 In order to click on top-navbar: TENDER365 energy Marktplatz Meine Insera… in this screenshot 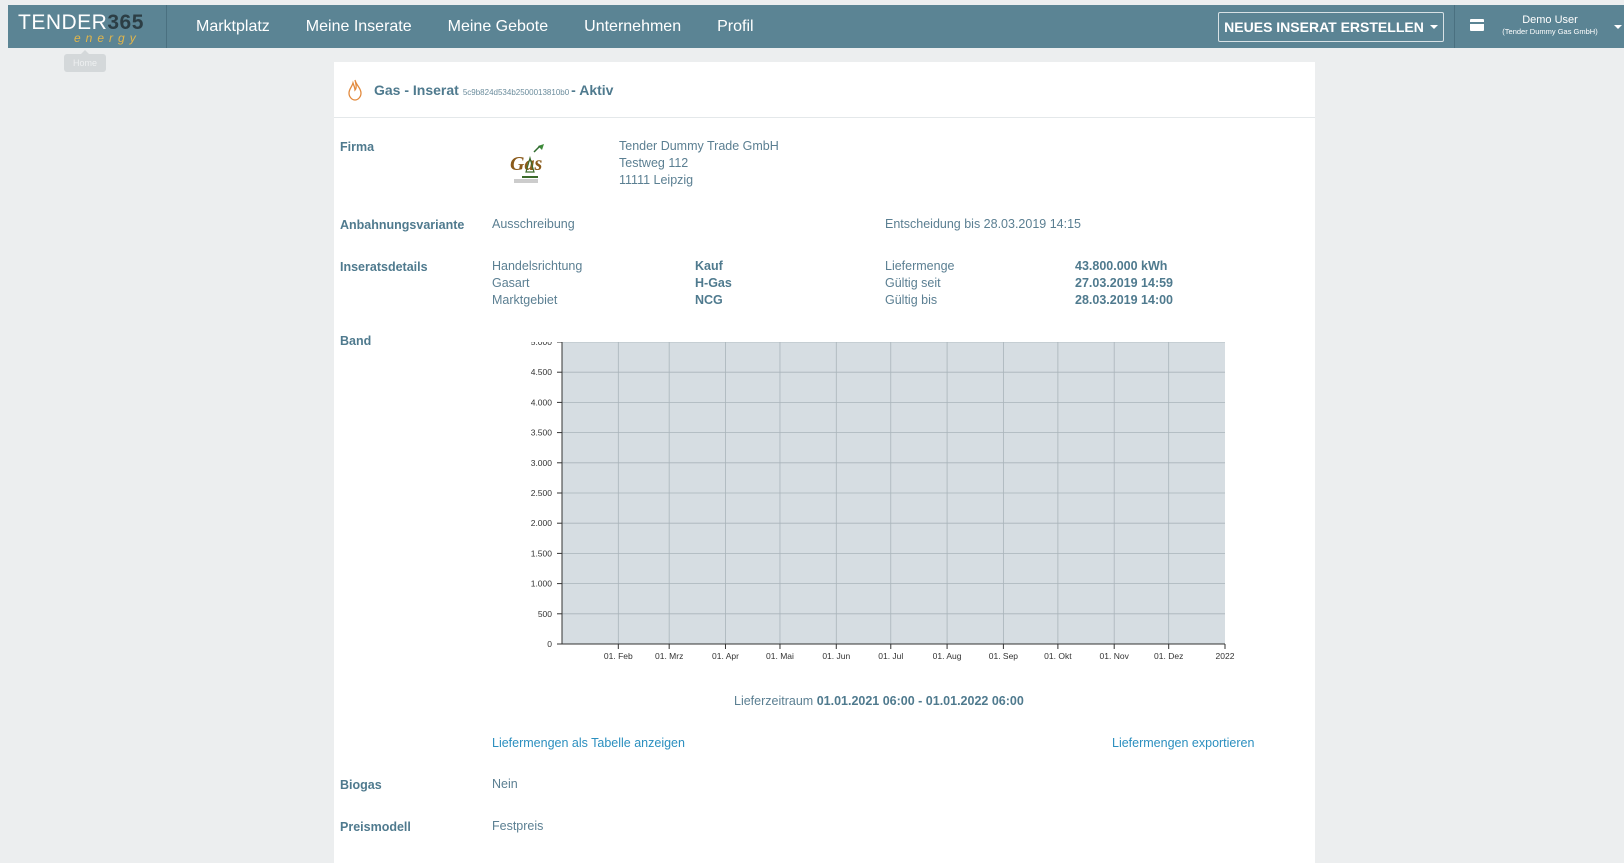, I will do `click(816, 26)`.